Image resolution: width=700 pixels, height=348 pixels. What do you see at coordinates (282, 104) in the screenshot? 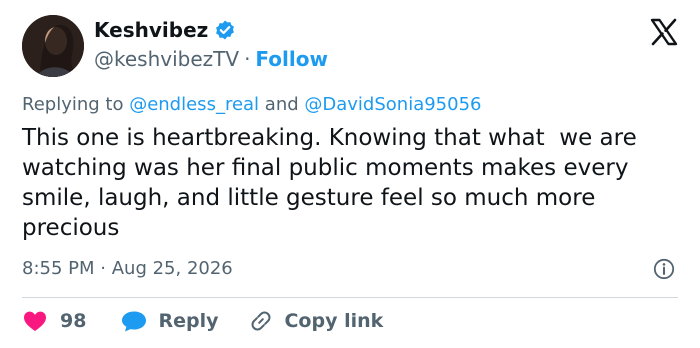
I see `replying-conjunction: and` at bounding box center [282, 104].